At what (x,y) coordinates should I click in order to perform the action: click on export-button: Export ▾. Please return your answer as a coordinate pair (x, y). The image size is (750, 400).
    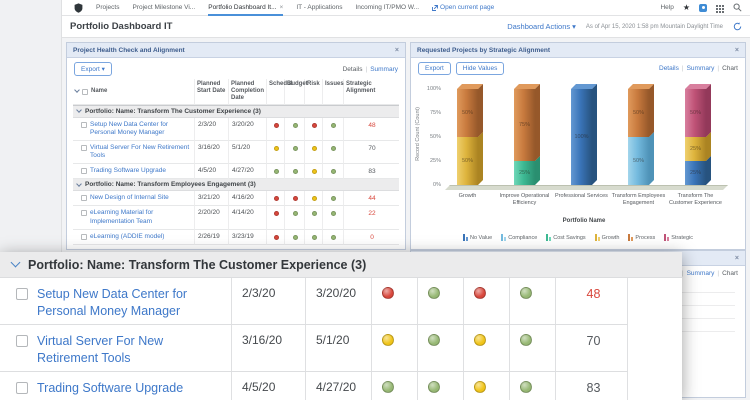
    Looking at the image, I should click on (93, 69).